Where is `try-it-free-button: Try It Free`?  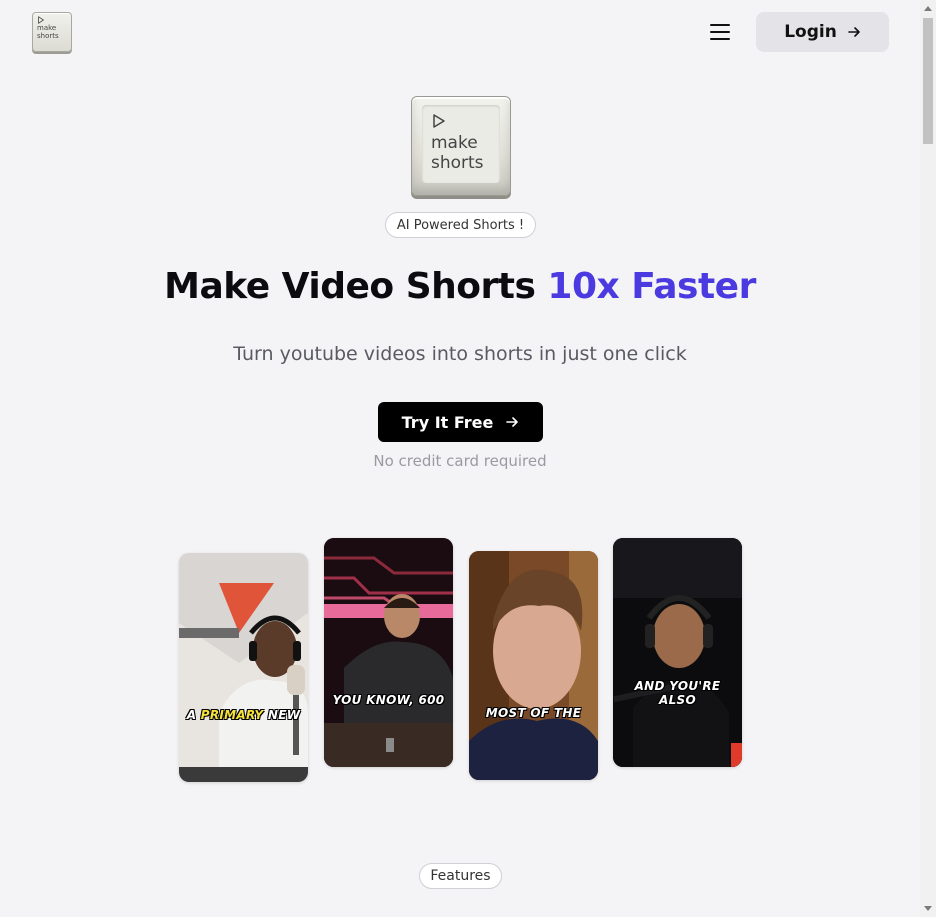 try-it-free-button: Try It Free is located at coordinates (460, 422).